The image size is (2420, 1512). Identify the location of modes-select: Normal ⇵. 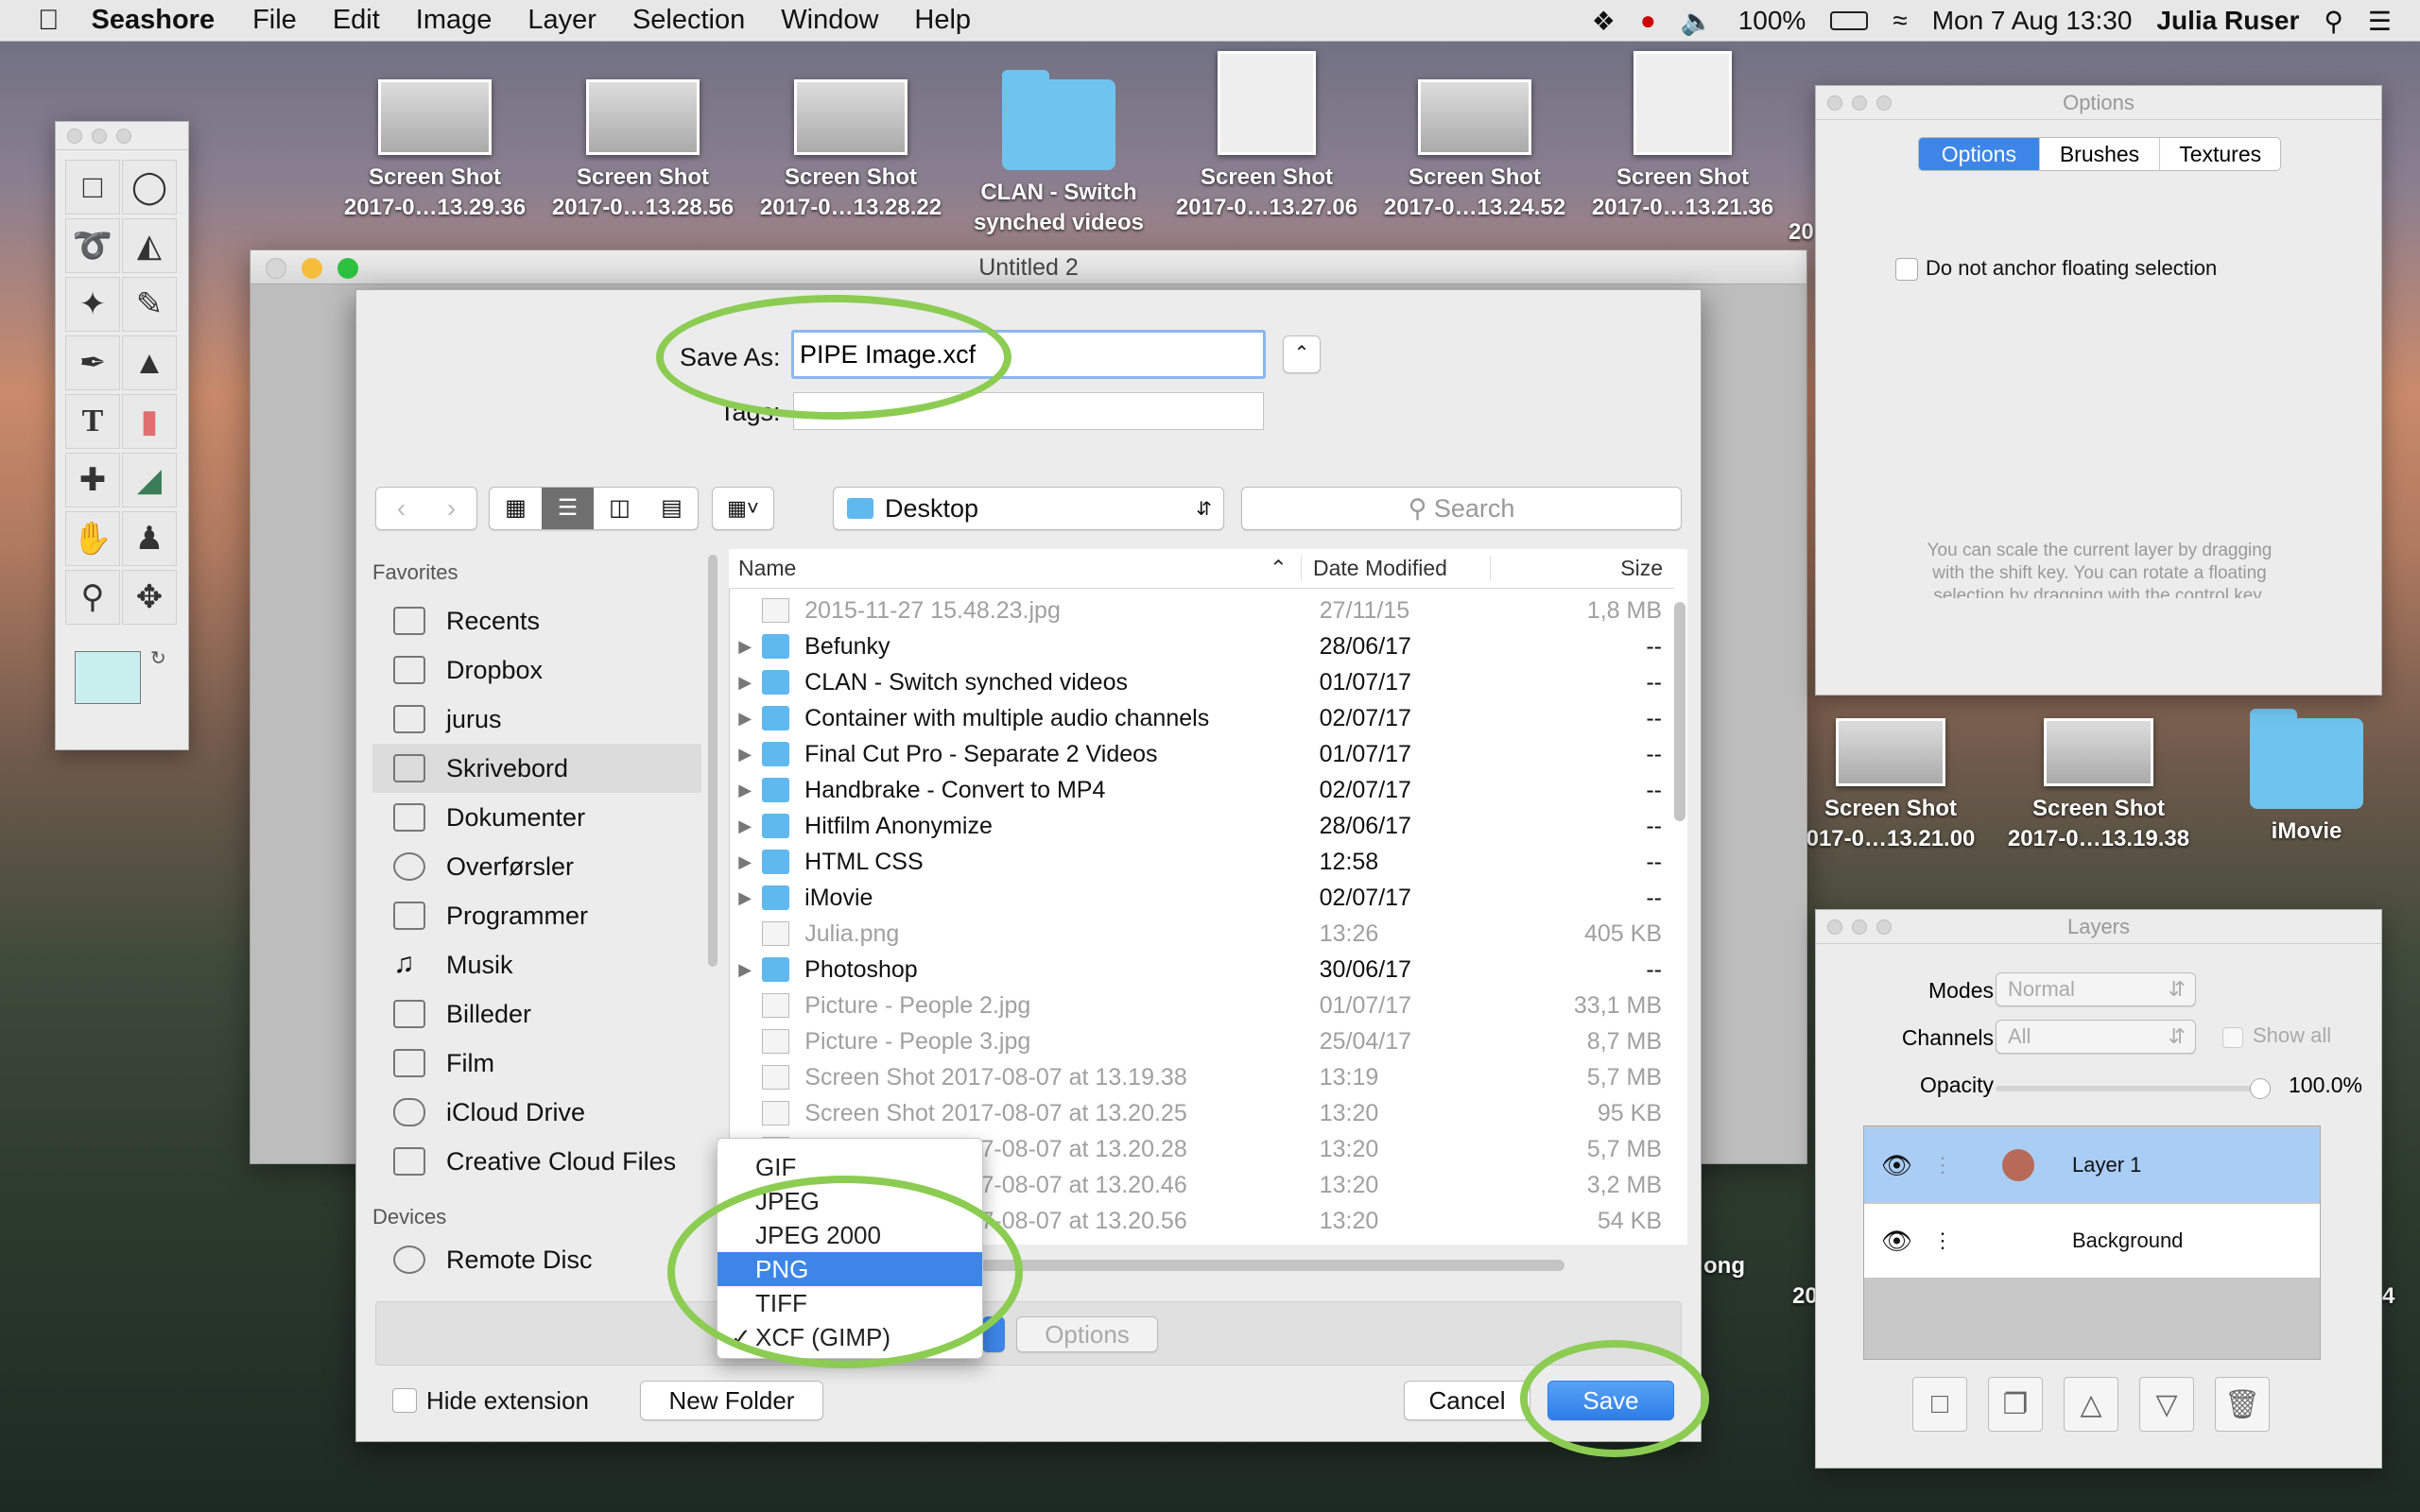
(2096, 989).